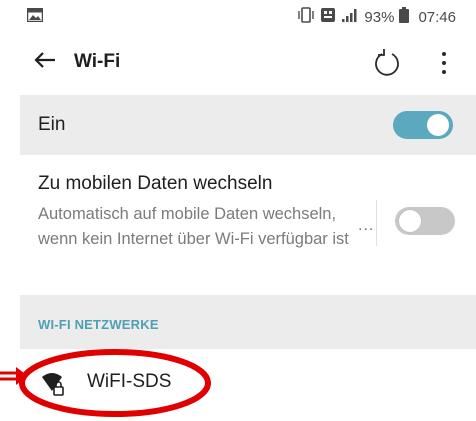 The height and width of the screenshot is (421, 476). I want to click on back-button, so click(51, 62).